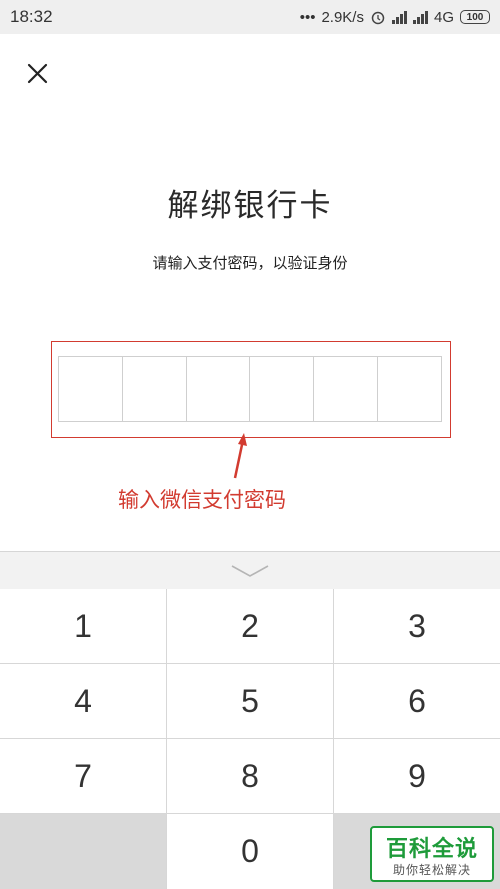  What do you see at coordinates (417, 776) in the screenshot?
I see `key-9: 9` at bounding box center [417, 776].